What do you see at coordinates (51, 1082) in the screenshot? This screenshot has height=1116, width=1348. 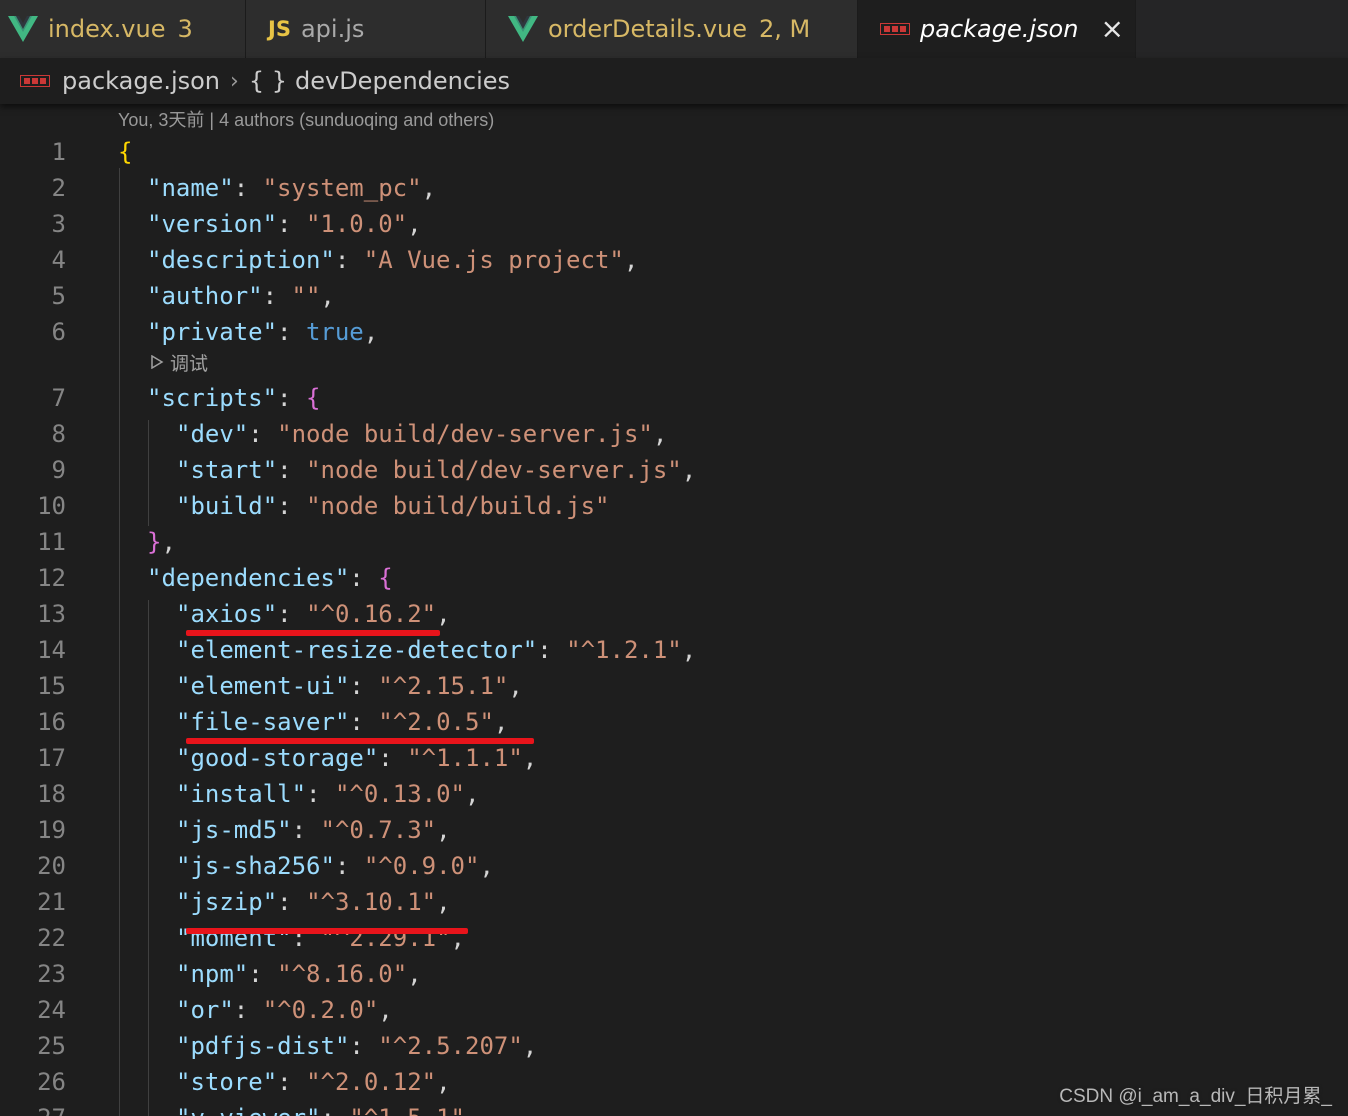 I see `line-number: 26` at bounding box center [51, 1082].